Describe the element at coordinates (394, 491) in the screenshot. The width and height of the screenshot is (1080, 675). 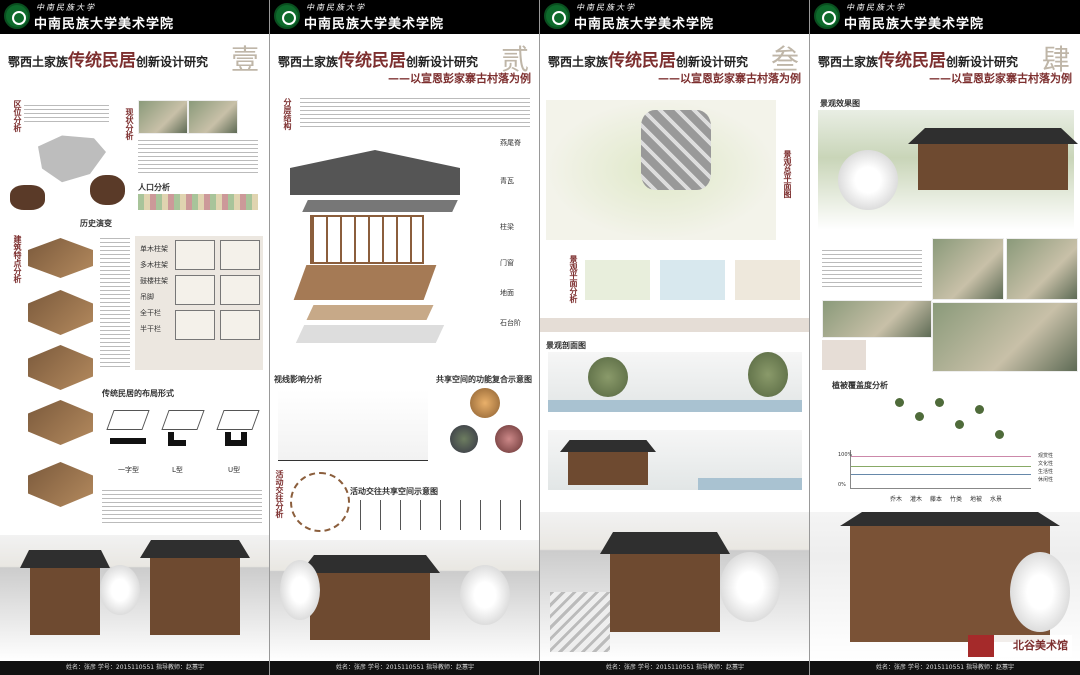
I see `activity-label: 活动交往共享空间示意图` at that location.